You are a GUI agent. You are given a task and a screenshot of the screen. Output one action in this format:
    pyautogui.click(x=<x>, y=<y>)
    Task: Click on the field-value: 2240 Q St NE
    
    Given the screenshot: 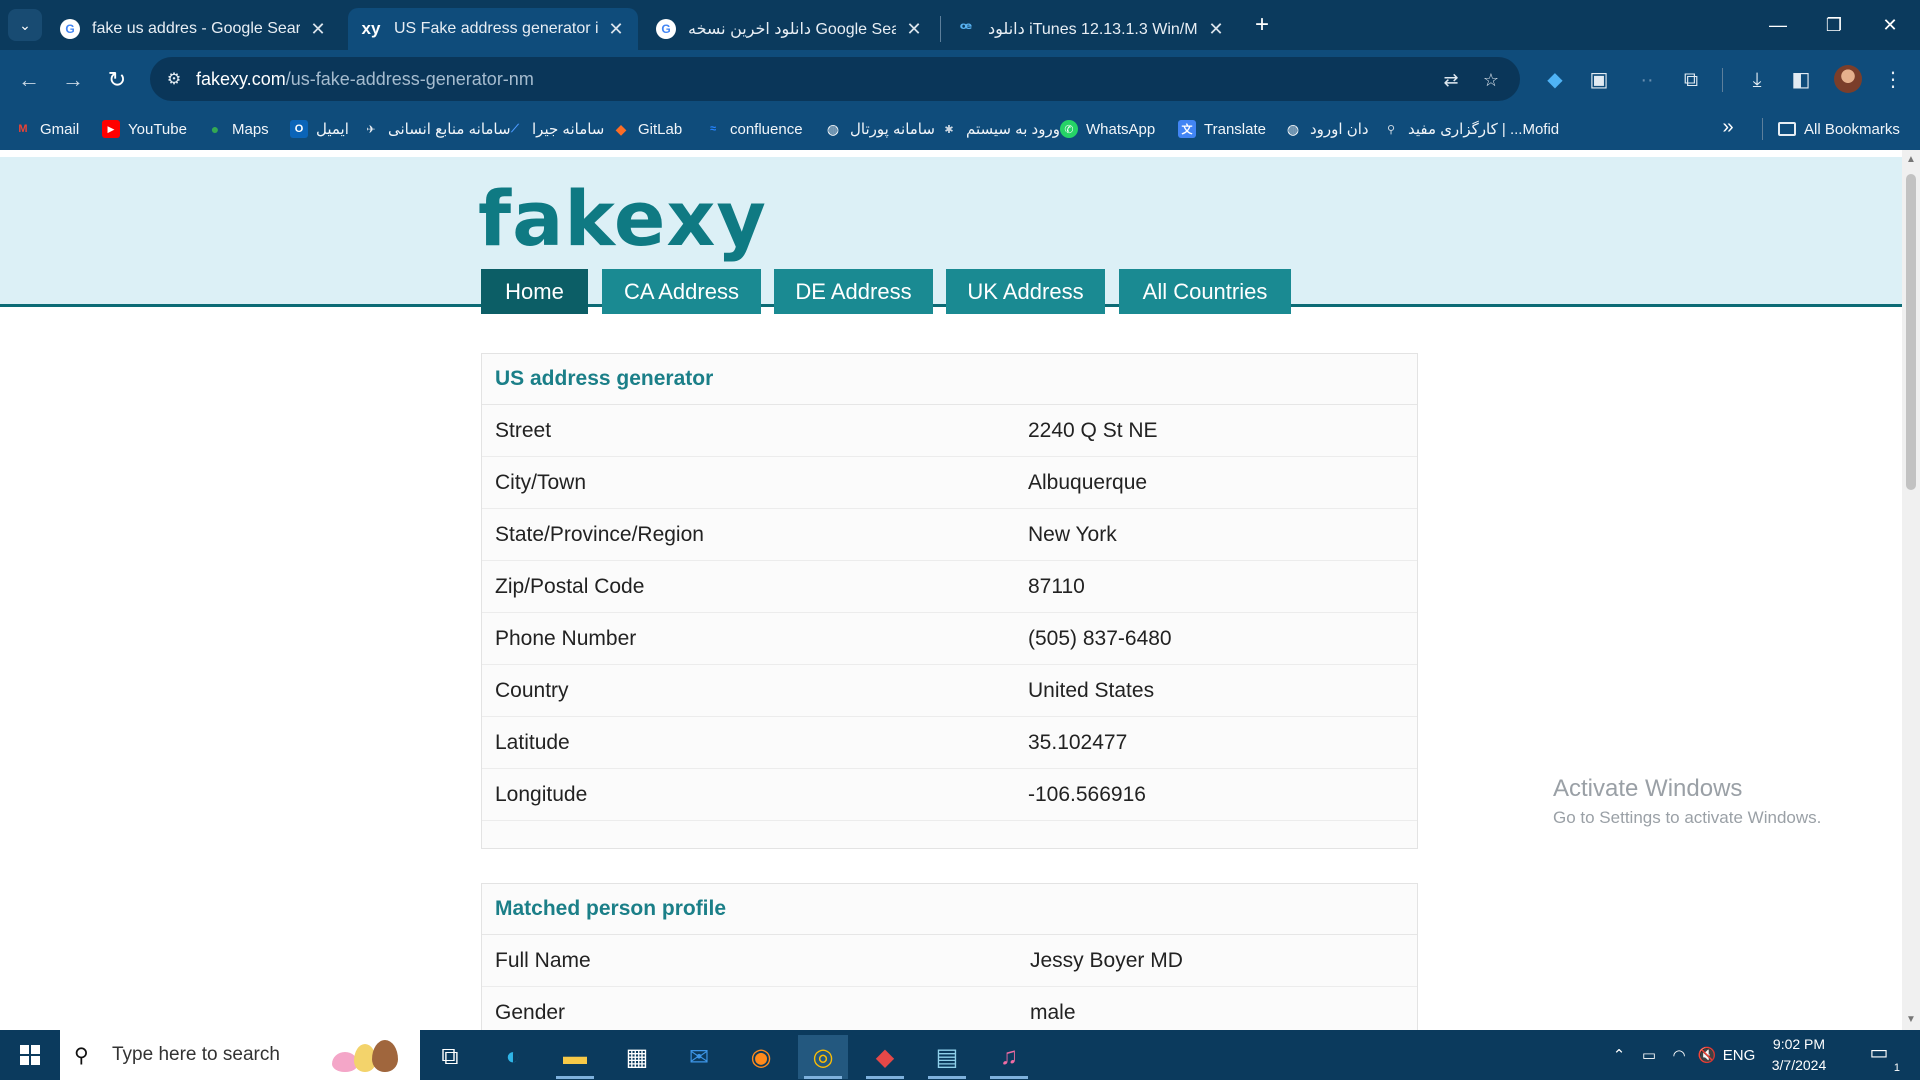 What is the action you would take?
    pyautogui.click(x=1093, y=430)
    